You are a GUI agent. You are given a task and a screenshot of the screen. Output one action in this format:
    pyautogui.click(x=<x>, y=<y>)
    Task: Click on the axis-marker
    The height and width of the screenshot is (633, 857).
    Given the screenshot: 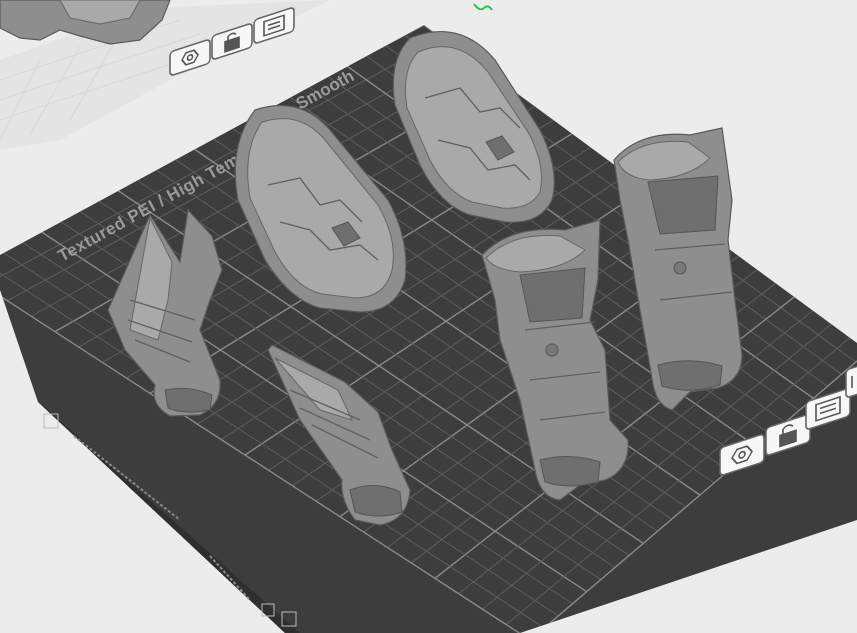 What is the action you would take?
    pyautogui.click(x=483, y=7)
    